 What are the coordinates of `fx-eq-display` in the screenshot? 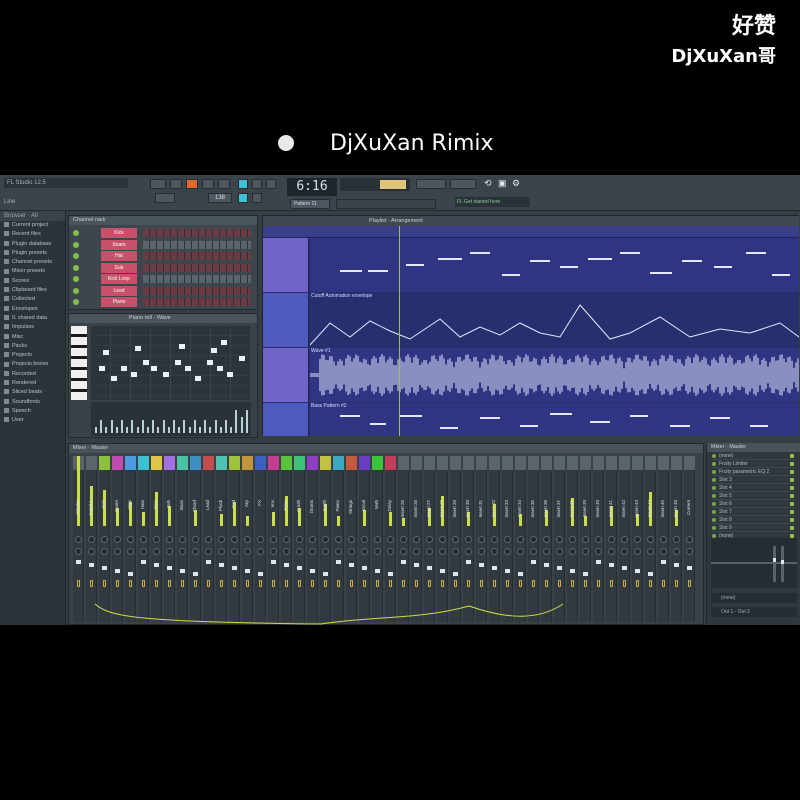 It's located at (754, 563).